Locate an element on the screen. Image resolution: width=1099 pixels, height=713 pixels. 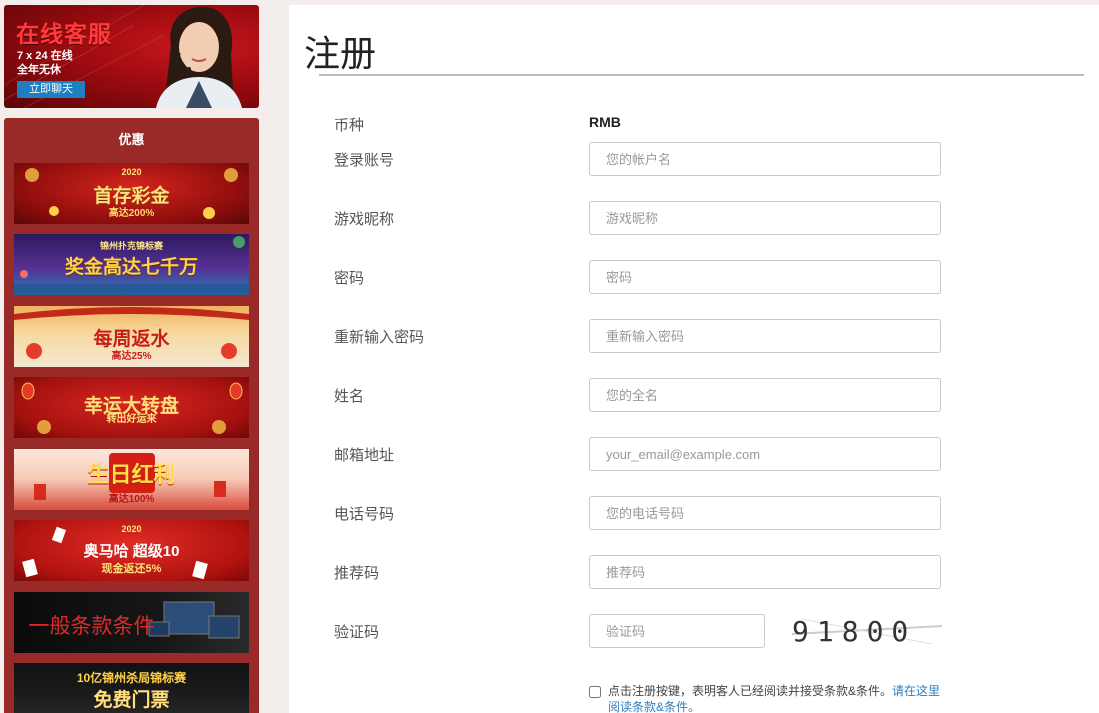
support-agent-avatar is located at coordinates (199, 57).